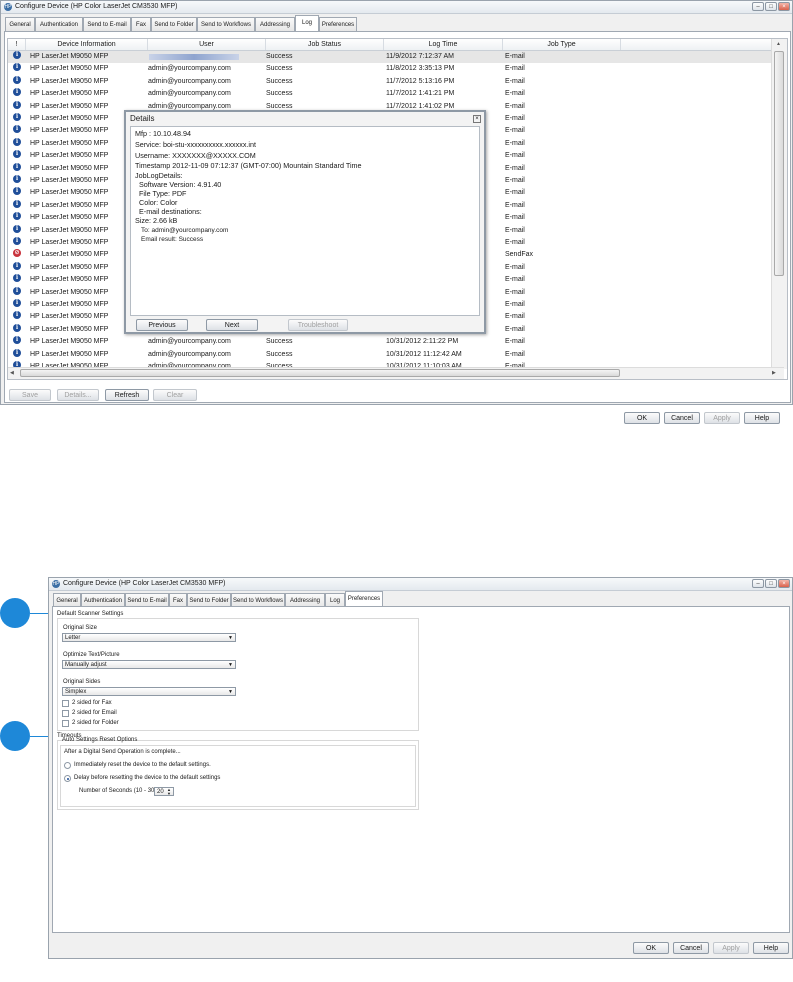 The height and width of the screenshot is (982, 793). I want to click on two-sided-email-checkbox, so click(65, 713).